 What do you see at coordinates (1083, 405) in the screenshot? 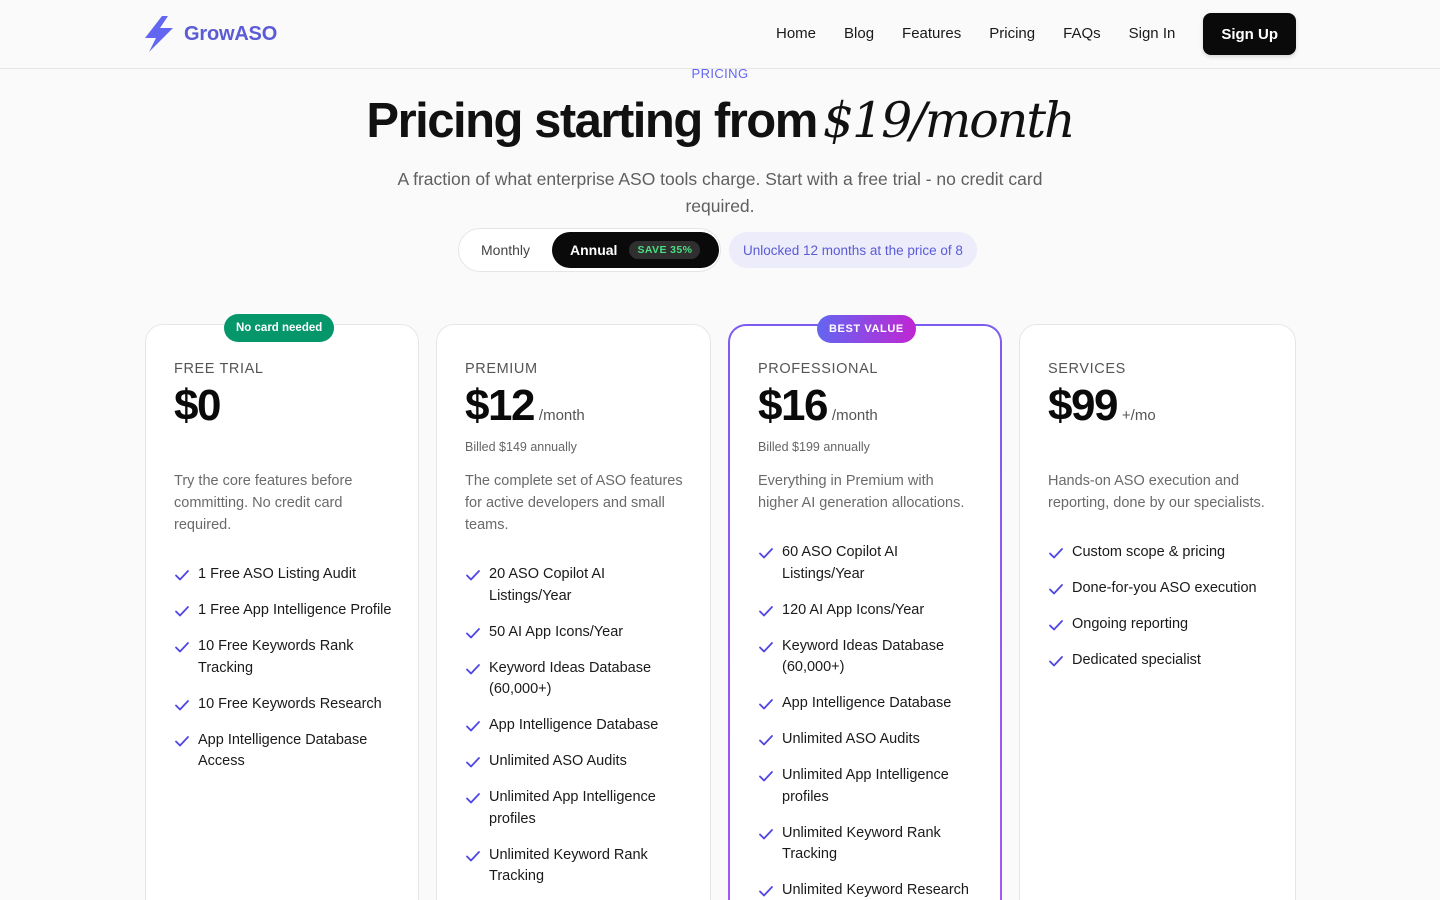
I see `plan-price: $99` at bounding box center [1083, 405].